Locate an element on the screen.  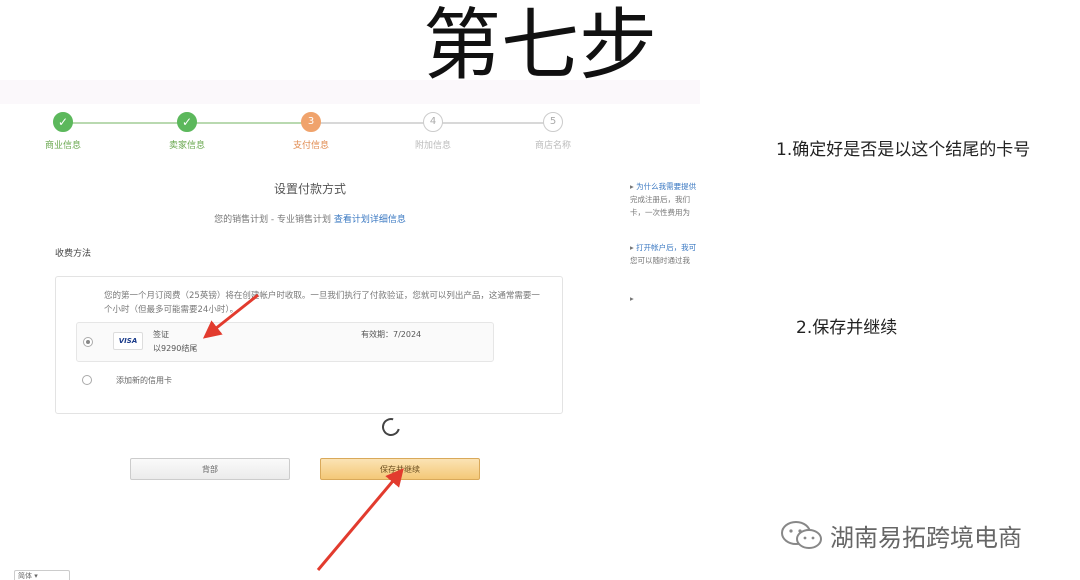
annotation-arrows is located at coordinates (303, 432).